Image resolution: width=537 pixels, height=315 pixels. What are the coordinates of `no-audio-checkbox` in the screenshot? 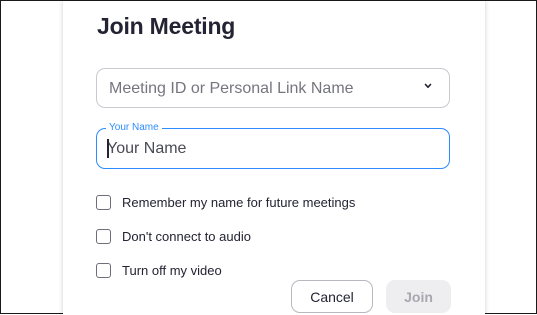 It's located at (103, 236).